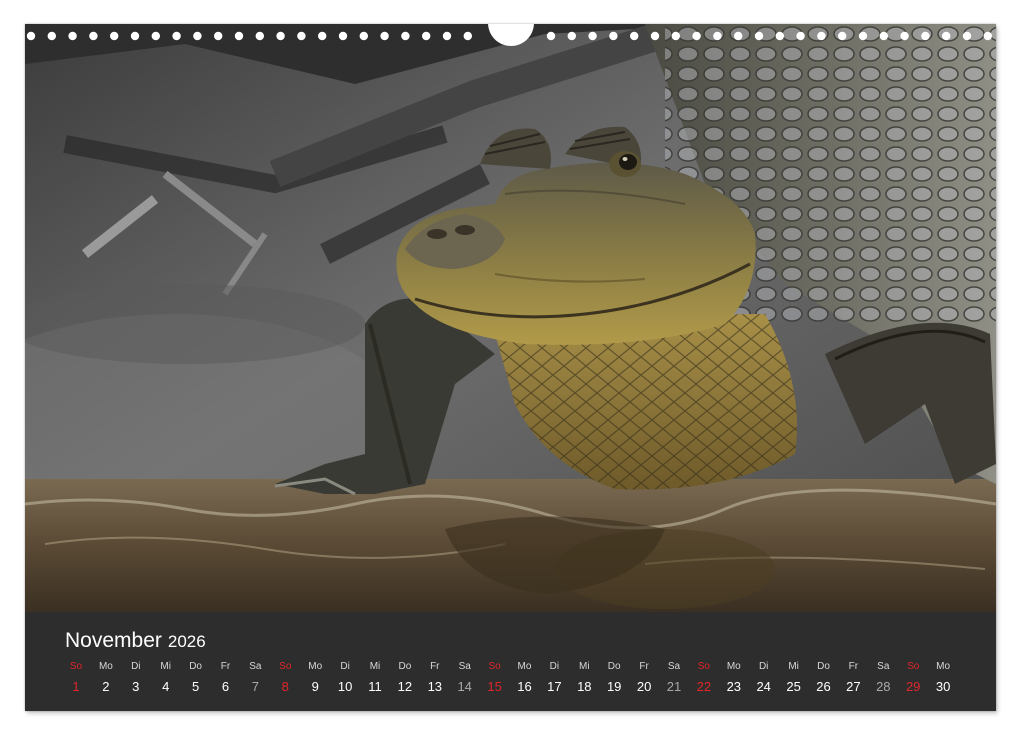 The height and width of the screenshot is (735, 1020). Describe the element at coordinates (614, 686) in the screenshot. I see `day-number: 19` at that location.